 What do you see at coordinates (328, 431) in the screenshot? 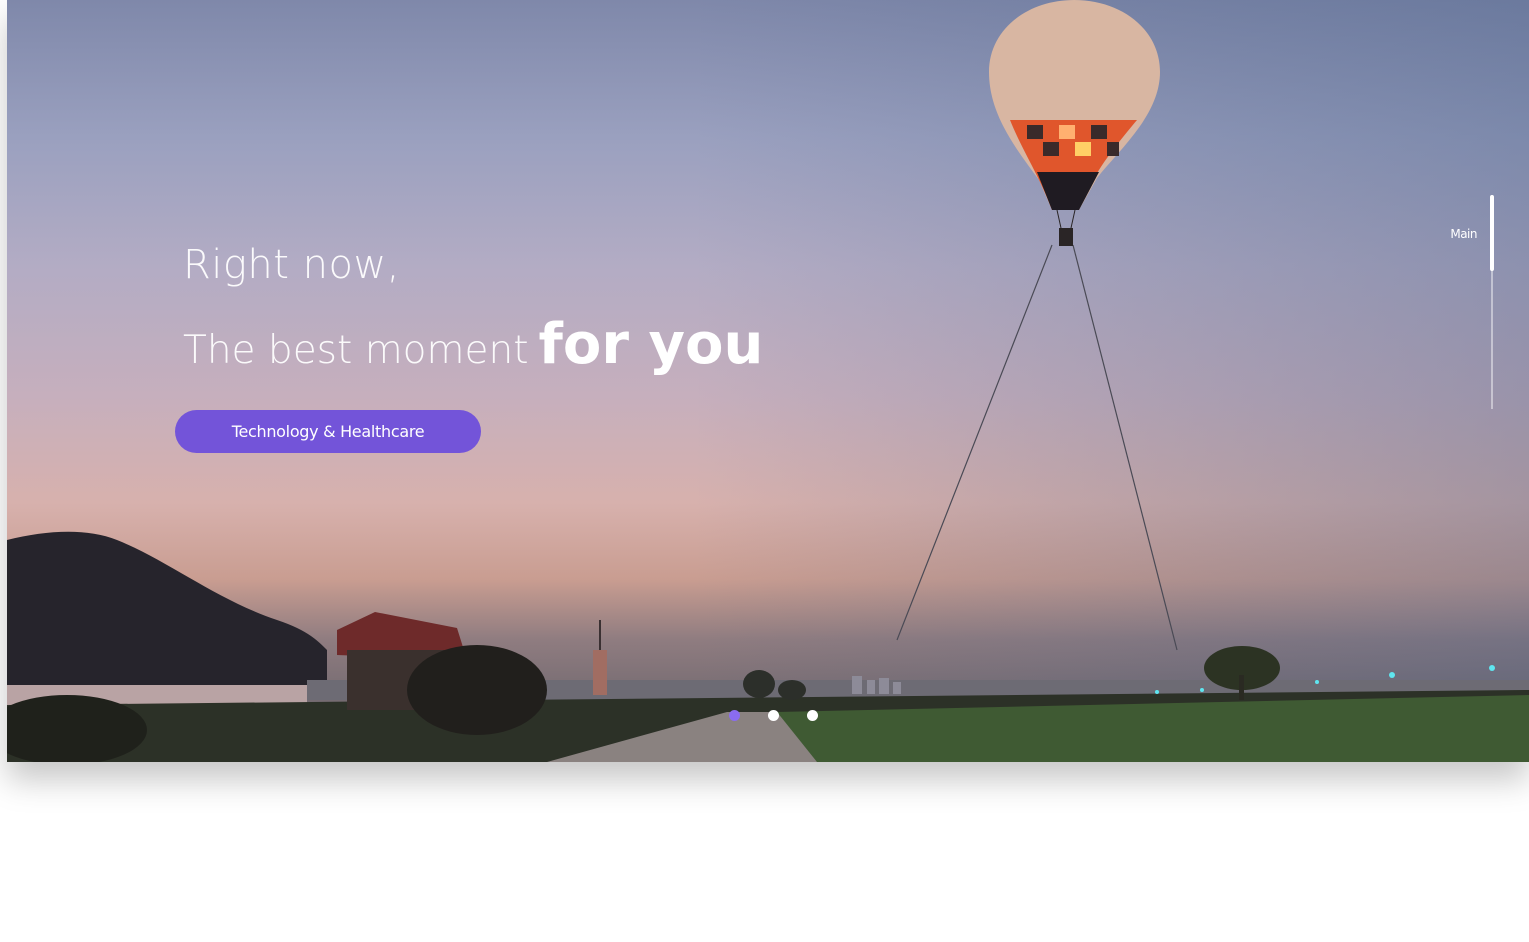
I see `technology-healthcare-button: Technology & Healthcare` at bounding box center [328, 431].